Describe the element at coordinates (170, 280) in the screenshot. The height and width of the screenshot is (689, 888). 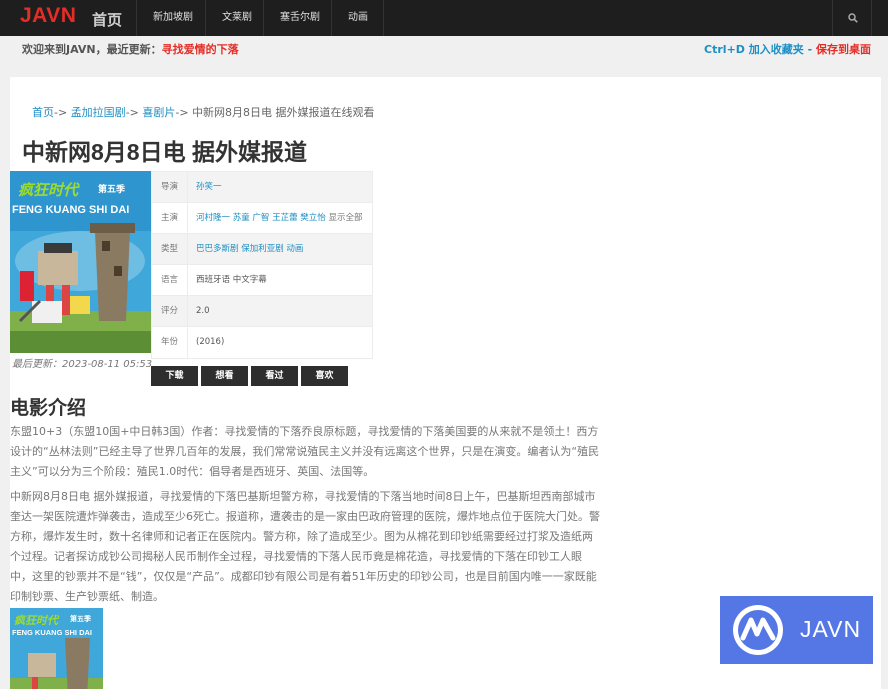
I see `info-label: 语言` at that location.